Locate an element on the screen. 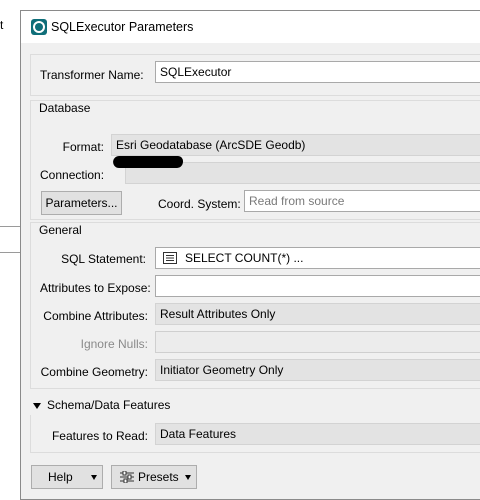  presets-icon is located at coordinates (127, 477).